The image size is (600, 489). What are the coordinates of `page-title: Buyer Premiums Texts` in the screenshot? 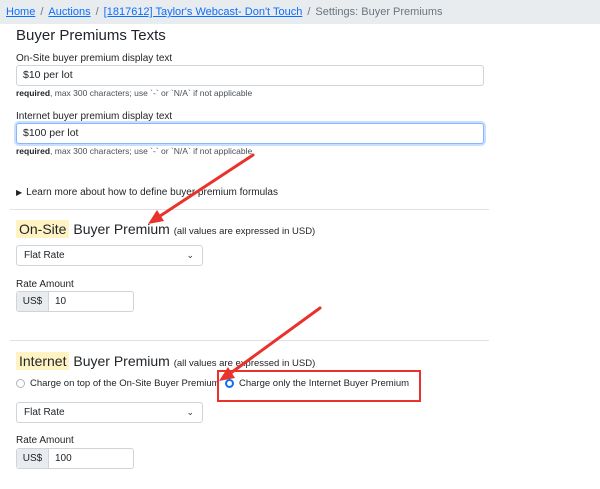 It's located at (91, 35).